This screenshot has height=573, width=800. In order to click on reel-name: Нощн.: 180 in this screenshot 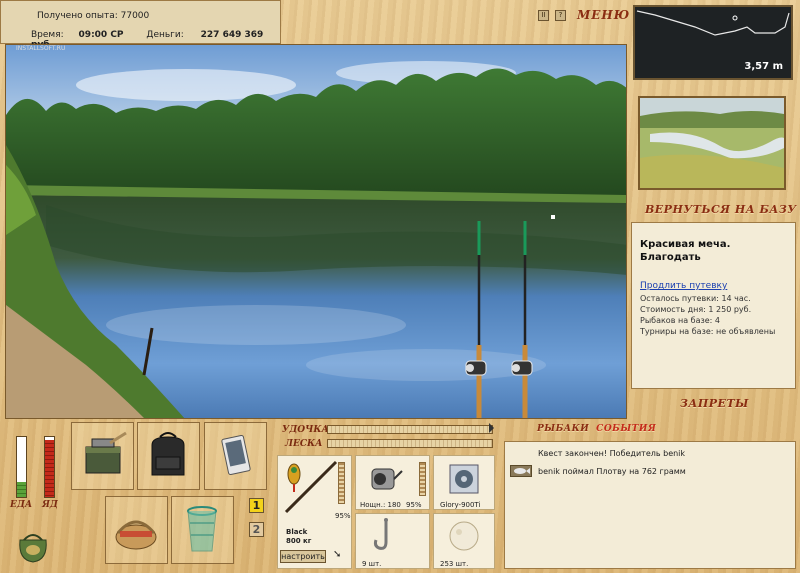, I will do `click(380, 505)`.